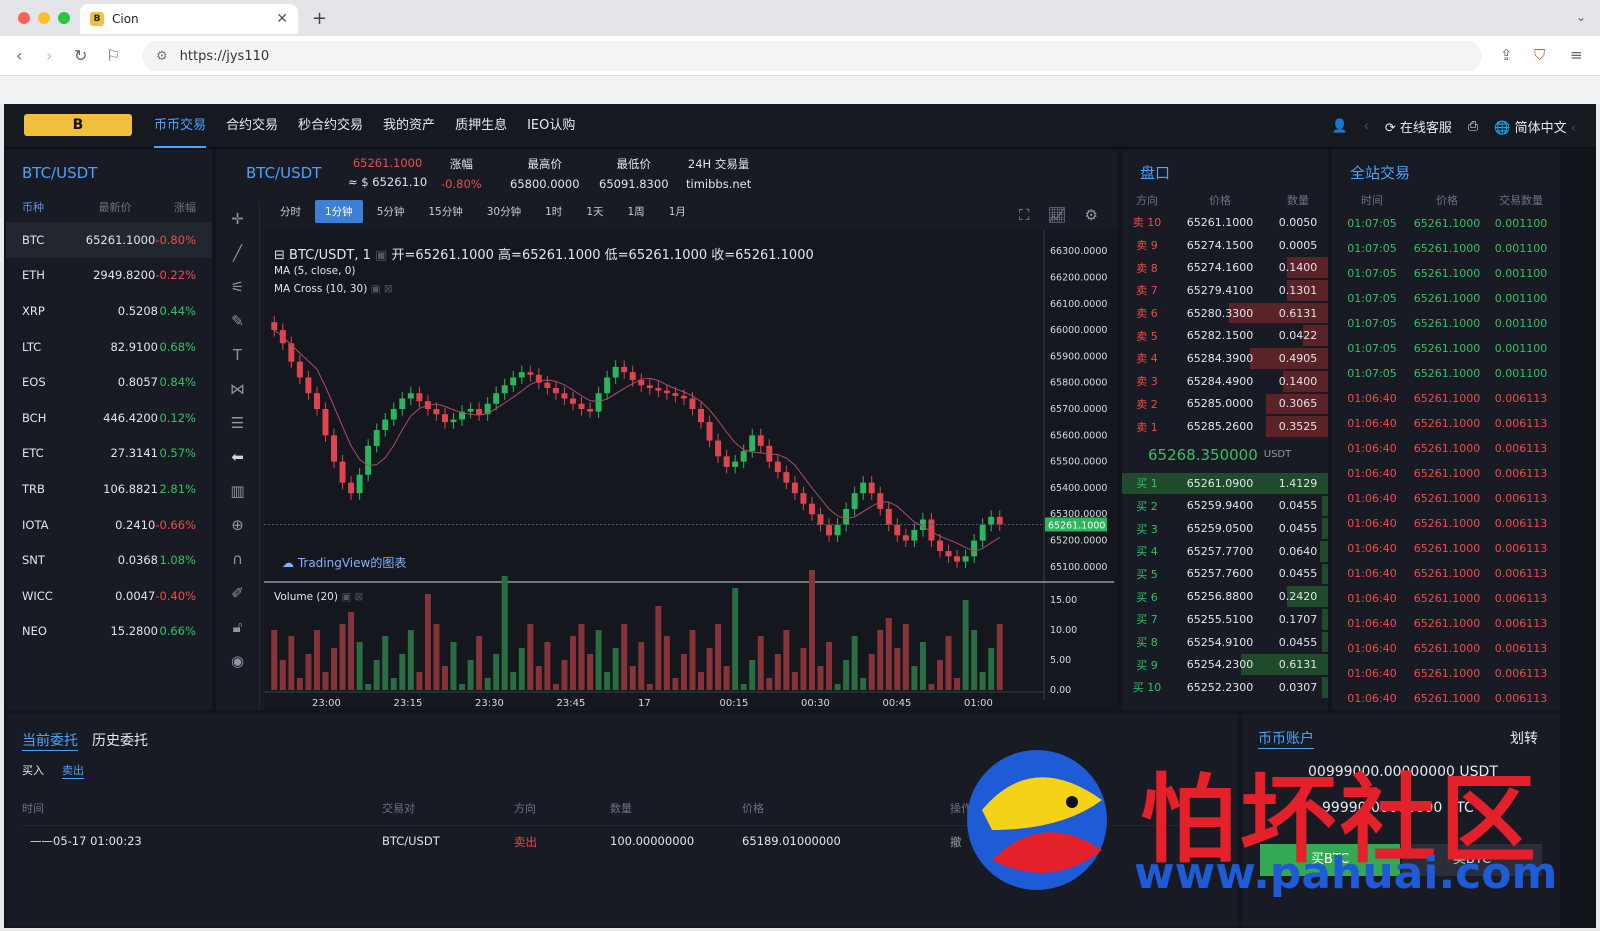  Describe the element at coordinates (594, 211) in the screenshot. I see `interval-6: 1天` at that location.